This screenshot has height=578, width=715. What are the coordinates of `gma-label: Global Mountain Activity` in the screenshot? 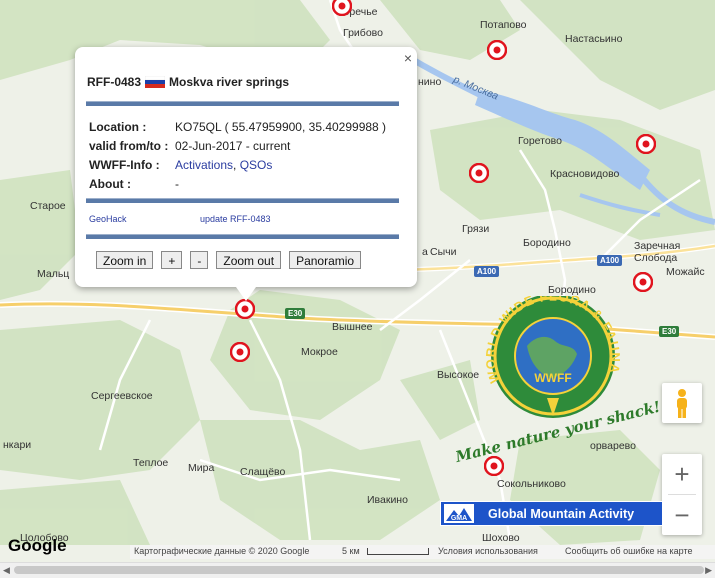 It's located at (561, 513).